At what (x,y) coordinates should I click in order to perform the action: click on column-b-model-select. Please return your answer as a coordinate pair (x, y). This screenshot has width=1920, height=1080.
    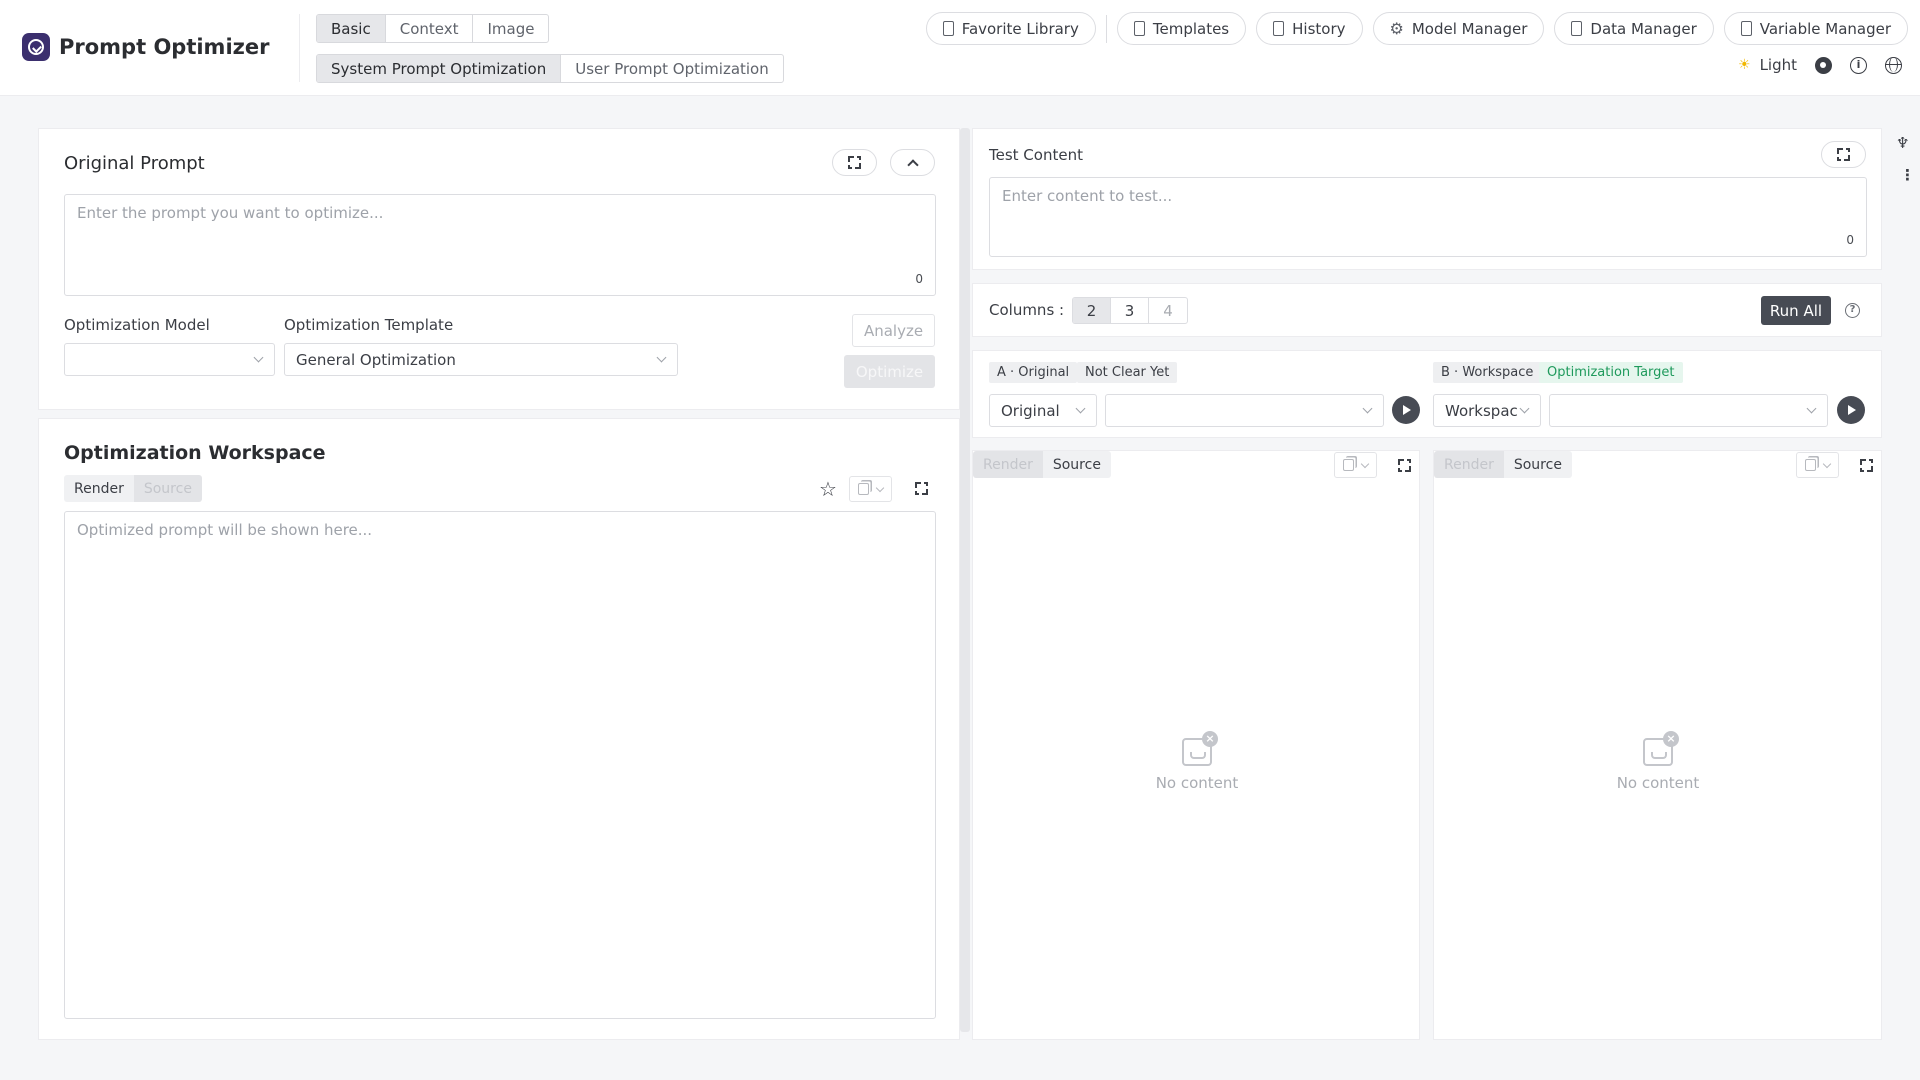
    Looking at the image, I should click on (1688, 410).